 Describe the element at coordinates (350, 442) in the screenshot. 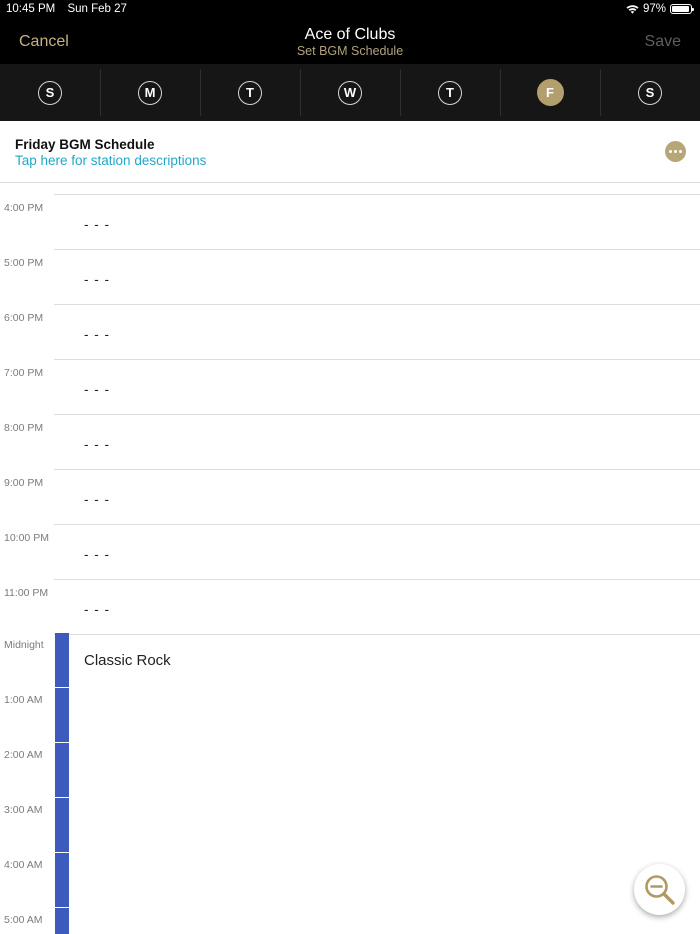

I see `time-slot: 8:00 PM - - -` at that location.